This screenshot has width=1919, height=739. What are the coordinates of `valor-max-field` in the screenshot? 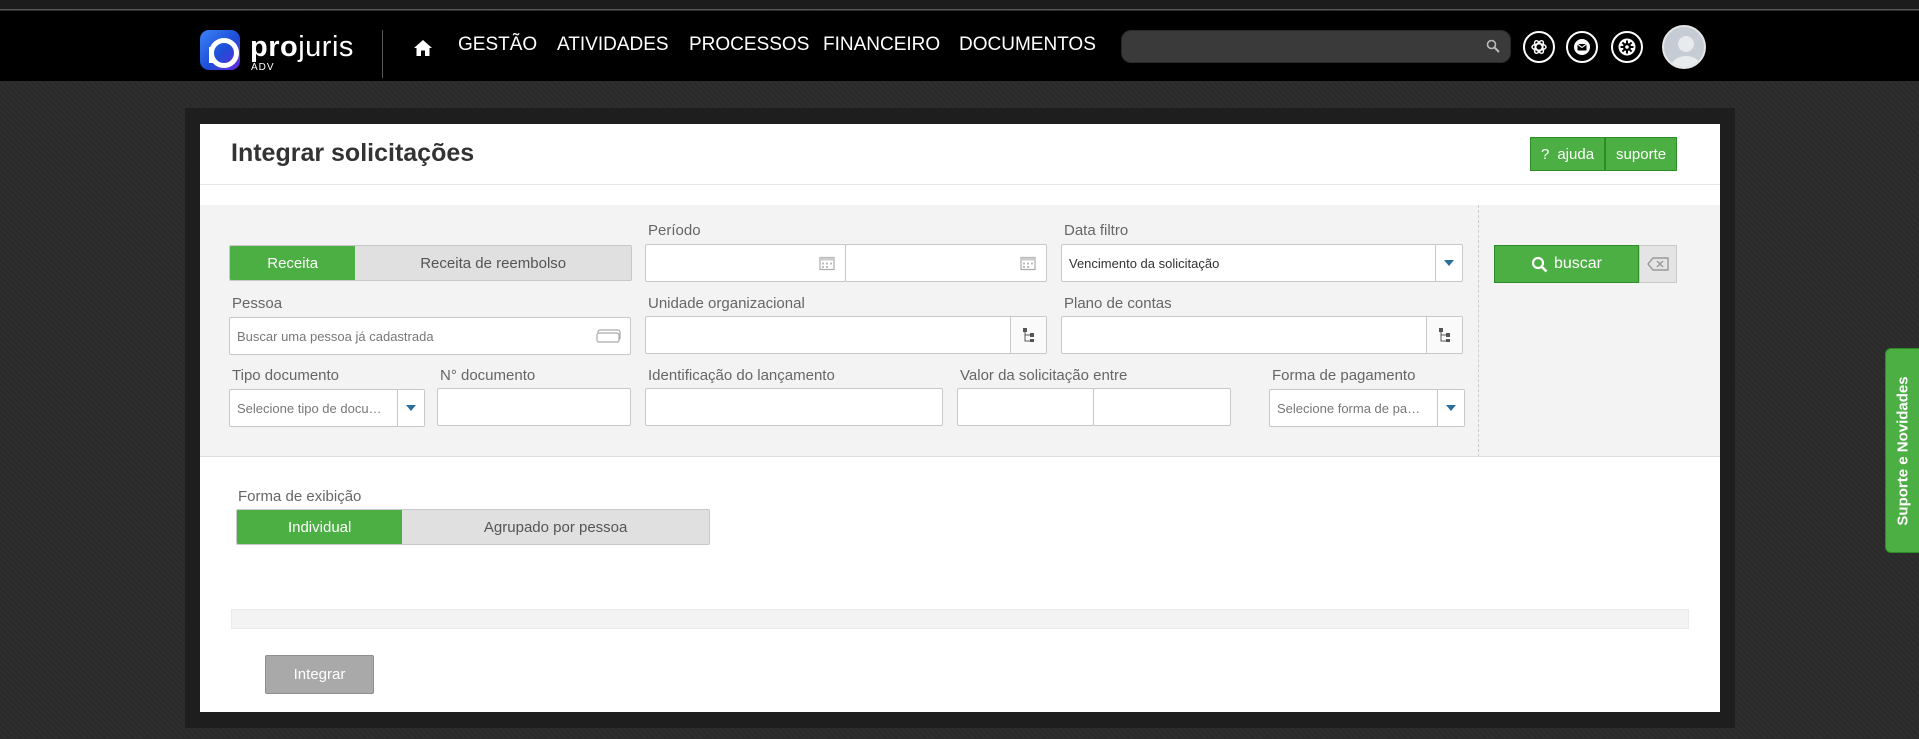 It's located at (1162, 407).